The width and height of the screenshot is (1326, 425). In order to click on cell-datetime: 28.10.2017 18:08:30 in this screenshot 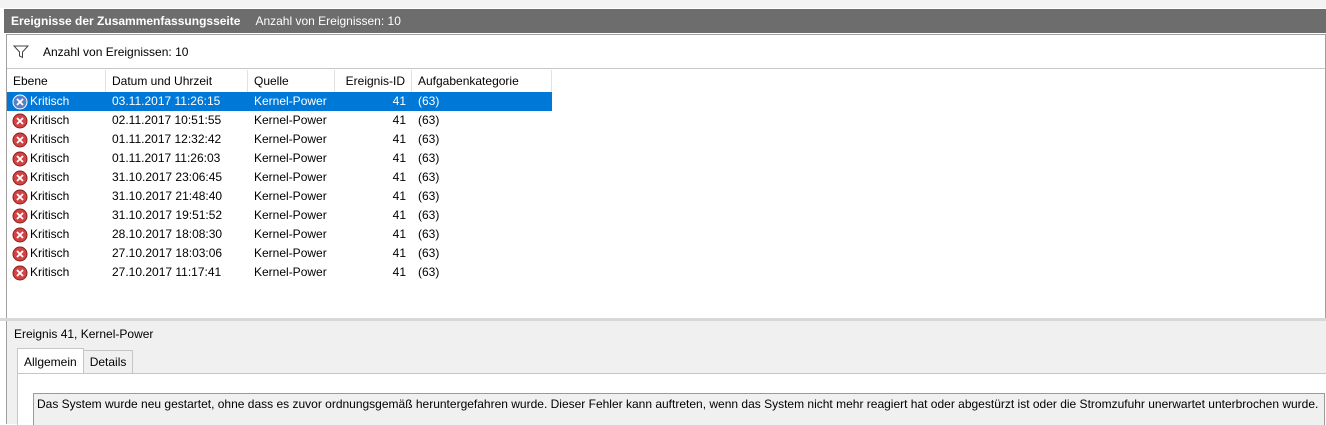, I will do `click(167, 234)`.